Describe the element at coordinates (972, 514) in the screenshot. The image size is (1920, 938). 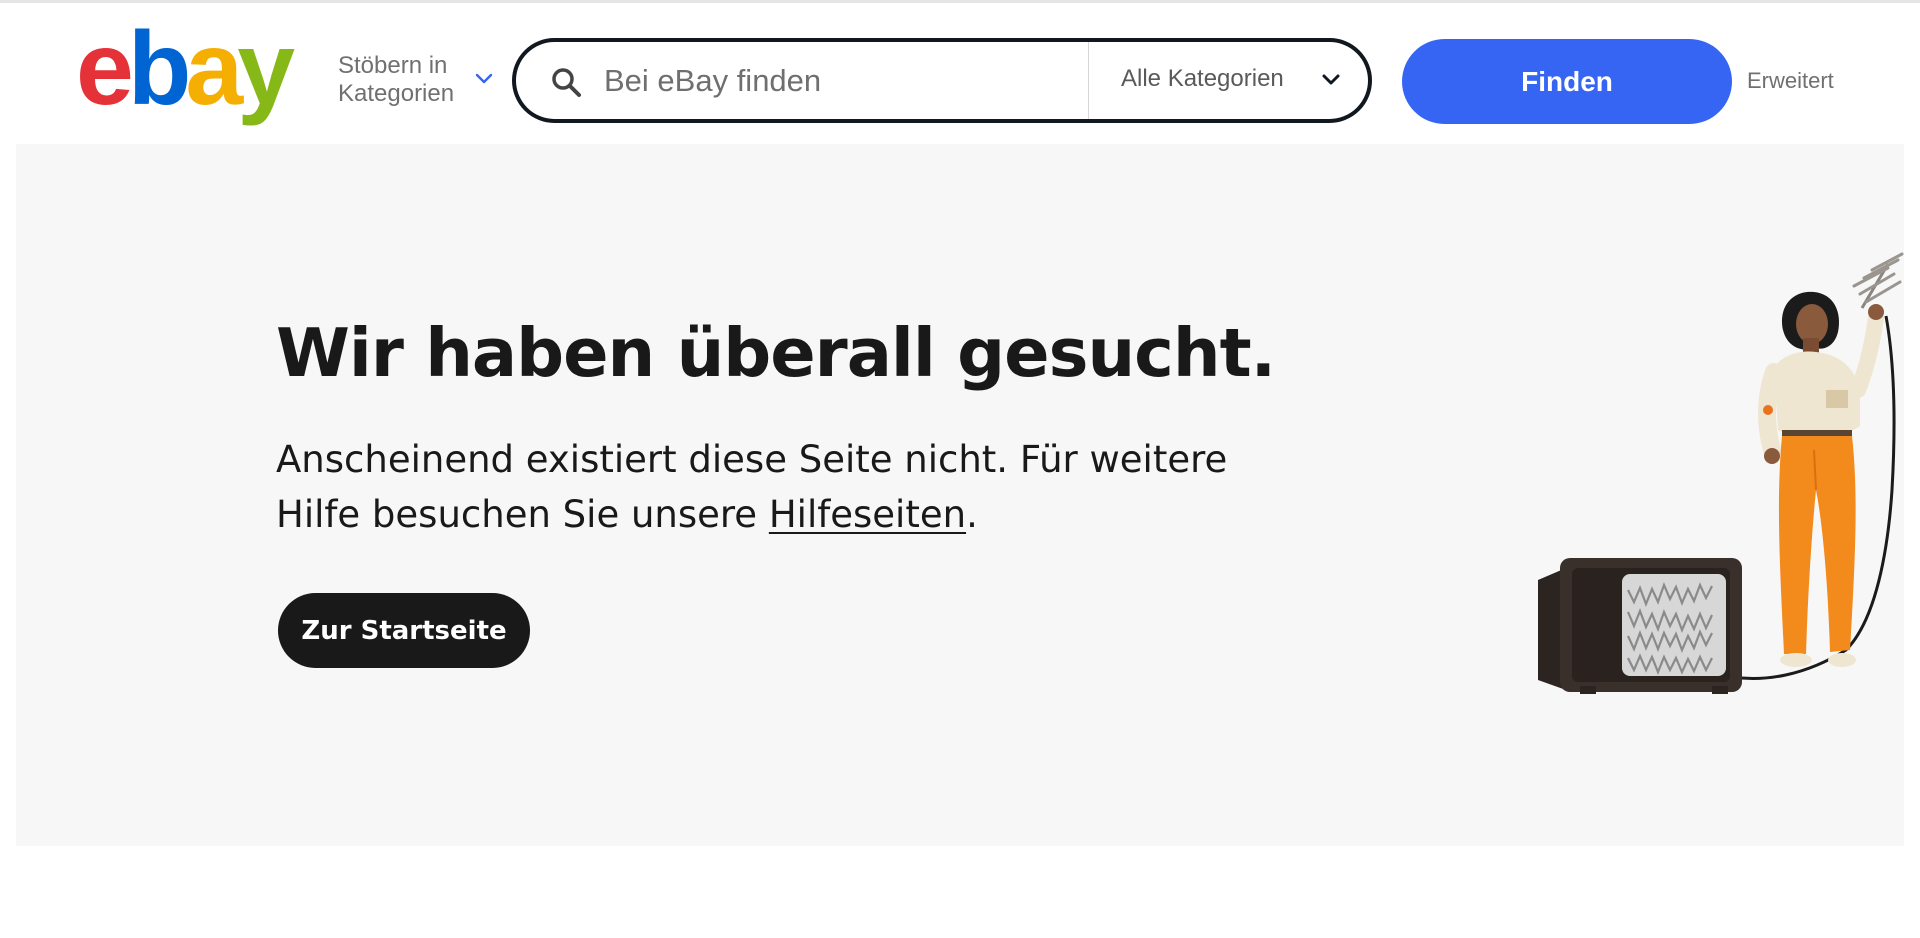
I see `error-message-end: .` at that location.